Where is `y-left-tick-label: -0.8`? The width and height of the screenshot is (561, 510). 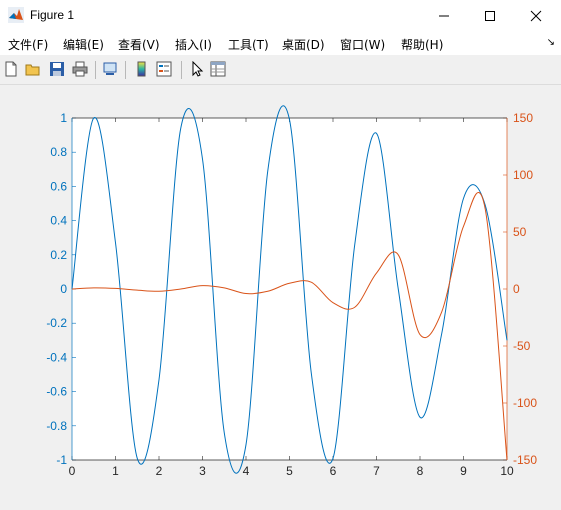
y-left-tick-label: -0.8 is located at coordinates (56, 426).